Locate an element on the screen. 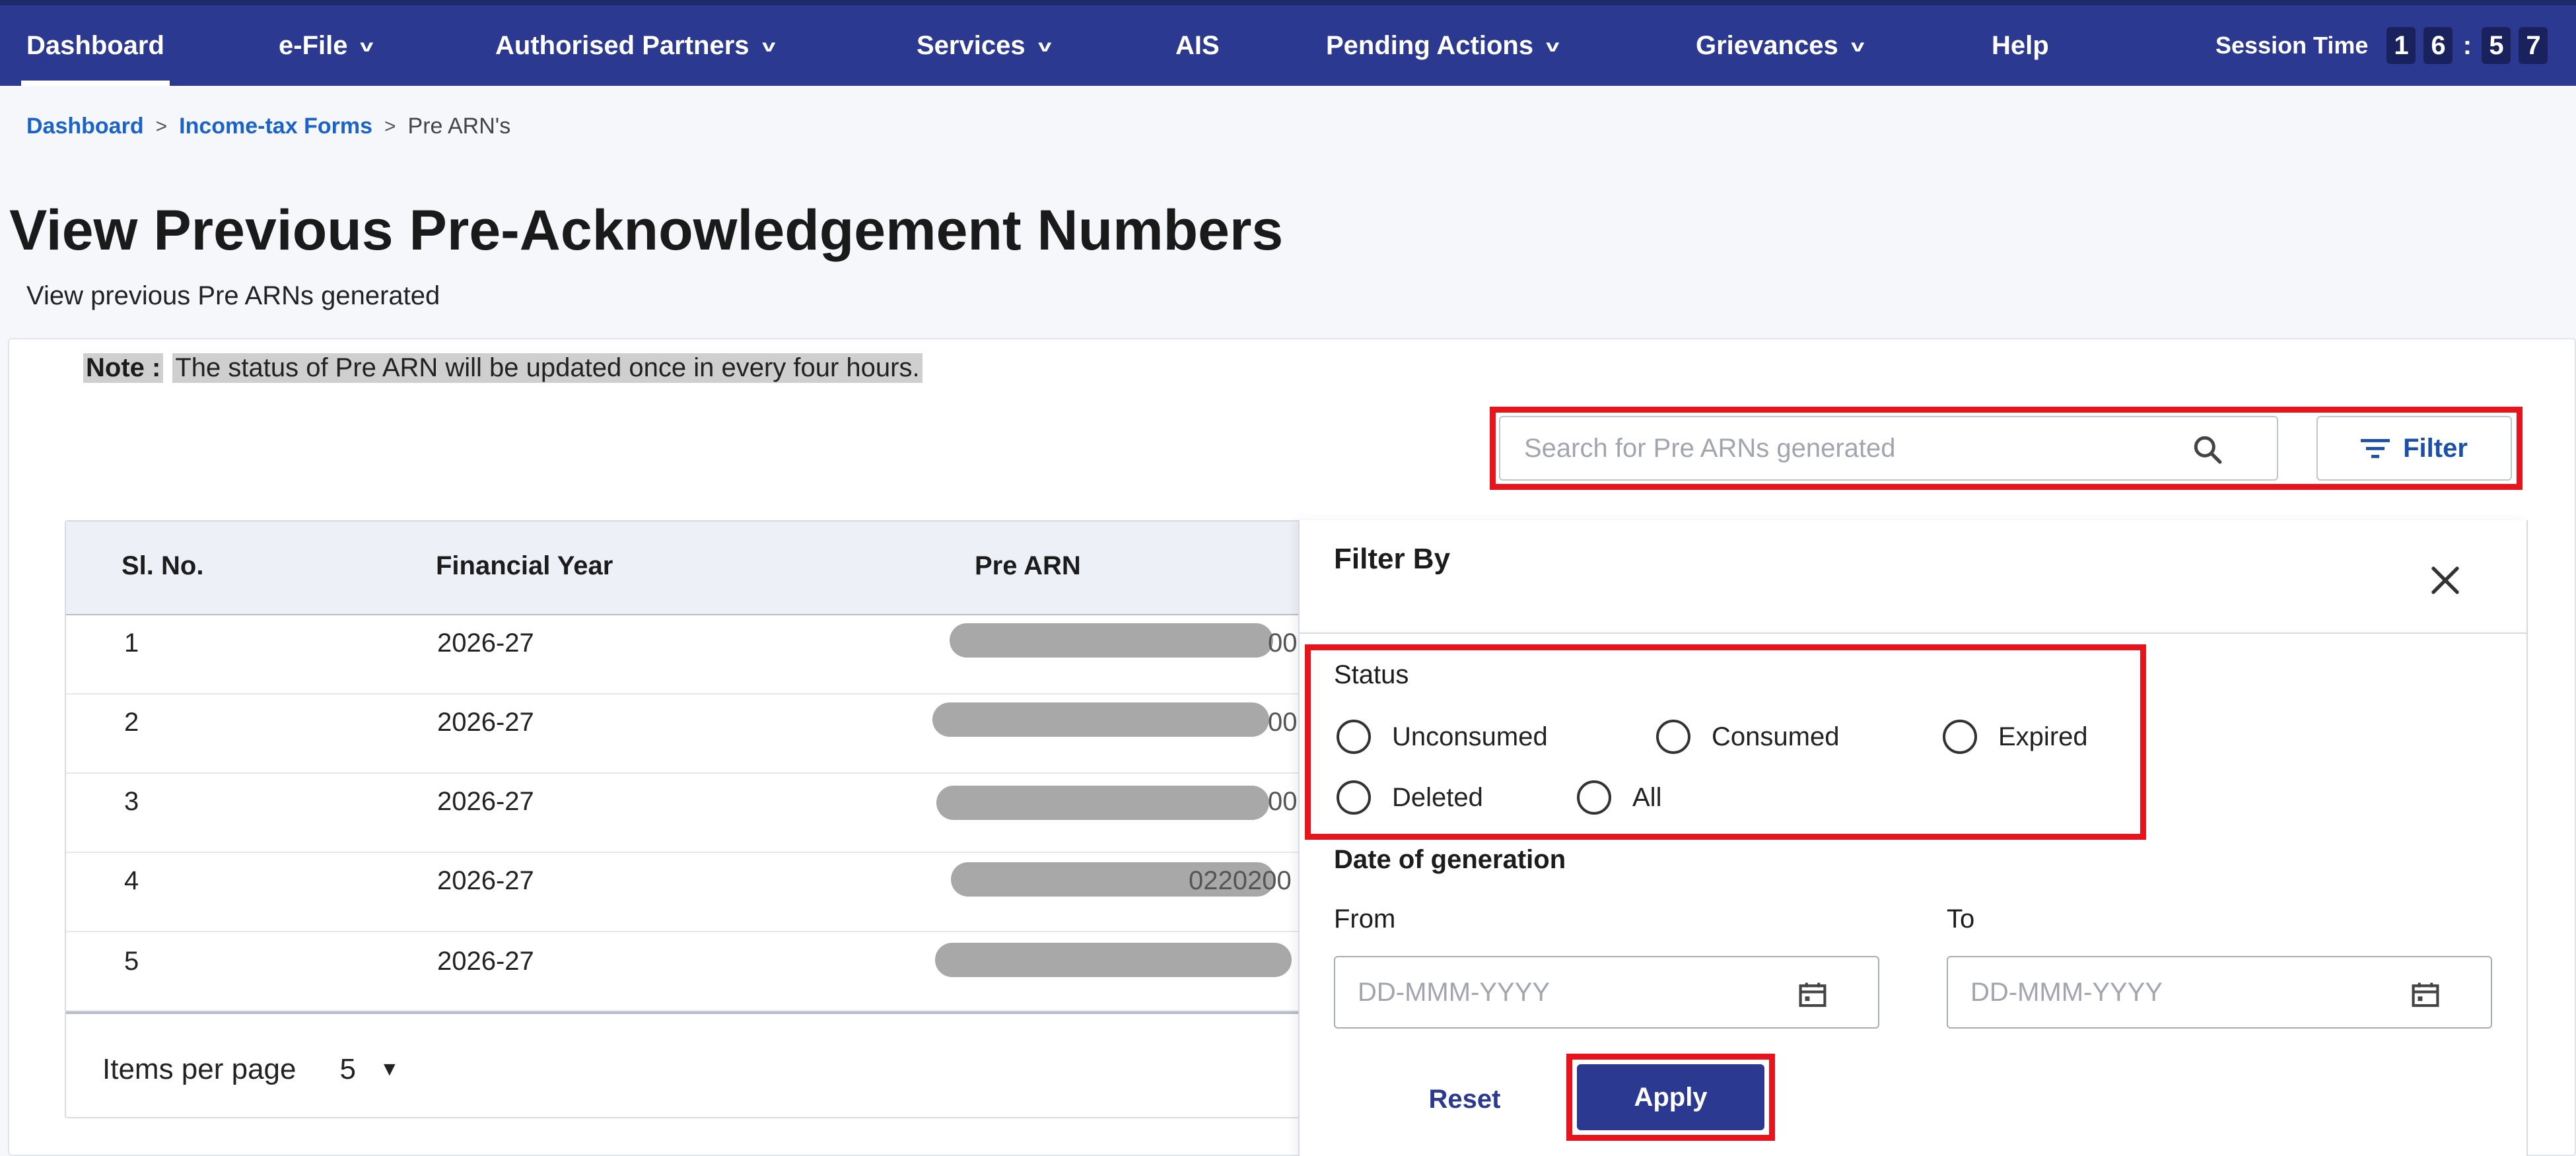 Image resolution: width=2576 pixels, height=1156 pixels. table-divider is located at coordinates (684, 1012).